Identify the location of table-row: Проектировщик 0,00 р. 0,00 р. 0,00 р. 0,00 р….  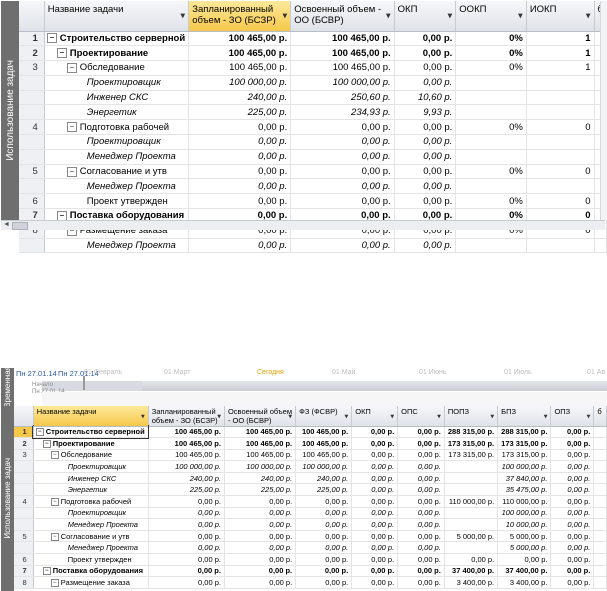
(310, 513).